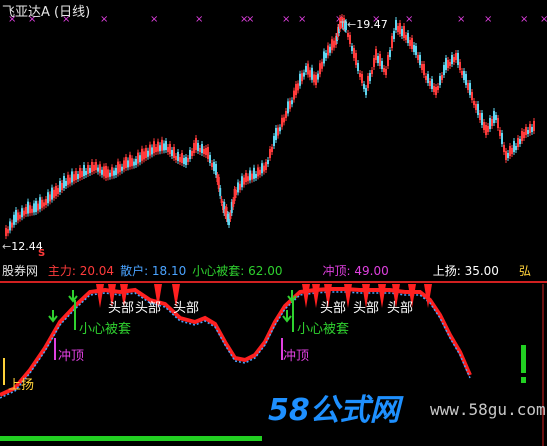 The image size is (547, 446). Describe the element at coordinates (488, 409) in the screenshot. I see `watermark-url: www.58gu.com` at that location.